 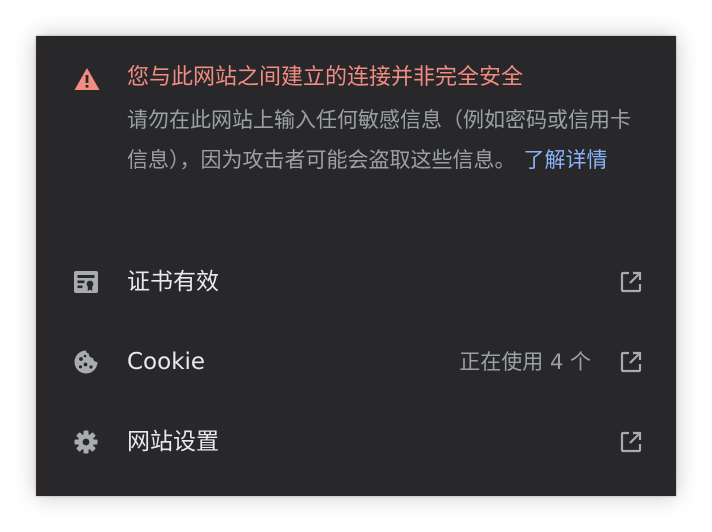 I want to click on warning-title: 您与此网站之间建立的连接并非完全安全, so click(x=325, y=77).